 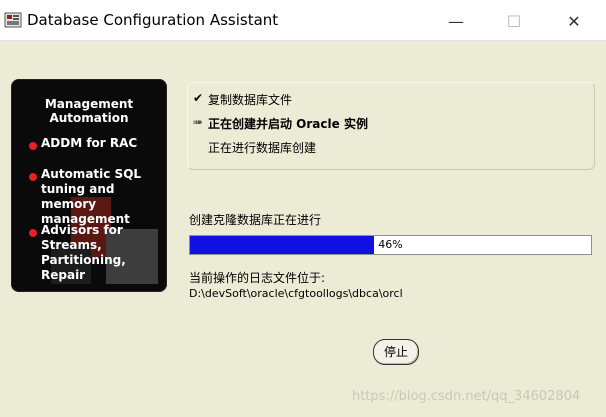 I want to click on maximize-icon: ☐, so click(x=514, y=21).